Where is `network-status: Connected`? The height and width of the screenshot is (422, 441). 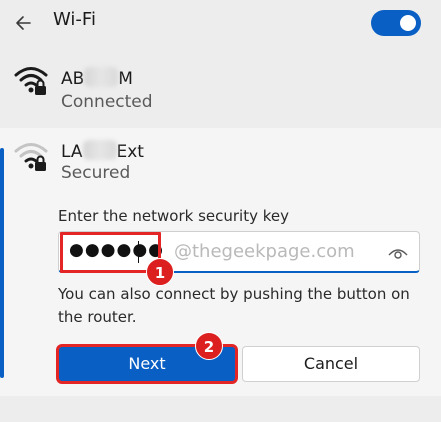 network-status: Connected is located at coordinates (107, 102).